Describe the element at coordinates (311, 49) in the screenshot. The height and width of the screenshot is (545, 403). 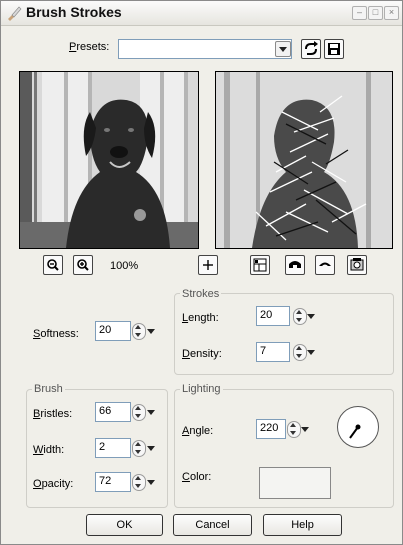
I see `load-preset-icon` at that location.